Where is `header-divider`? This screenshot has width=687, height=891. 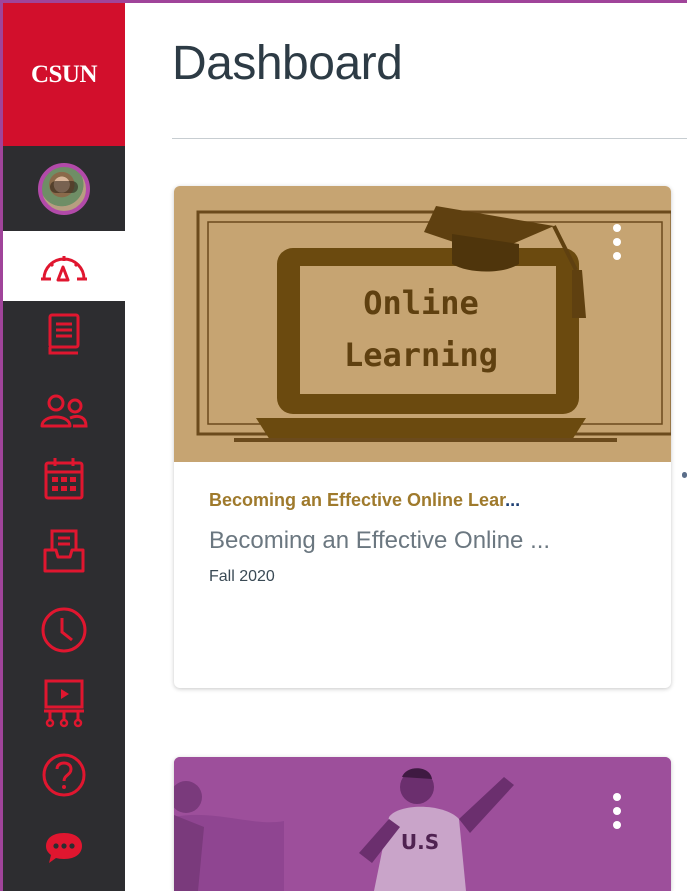
header-divider is located at coordinates (429, 138).